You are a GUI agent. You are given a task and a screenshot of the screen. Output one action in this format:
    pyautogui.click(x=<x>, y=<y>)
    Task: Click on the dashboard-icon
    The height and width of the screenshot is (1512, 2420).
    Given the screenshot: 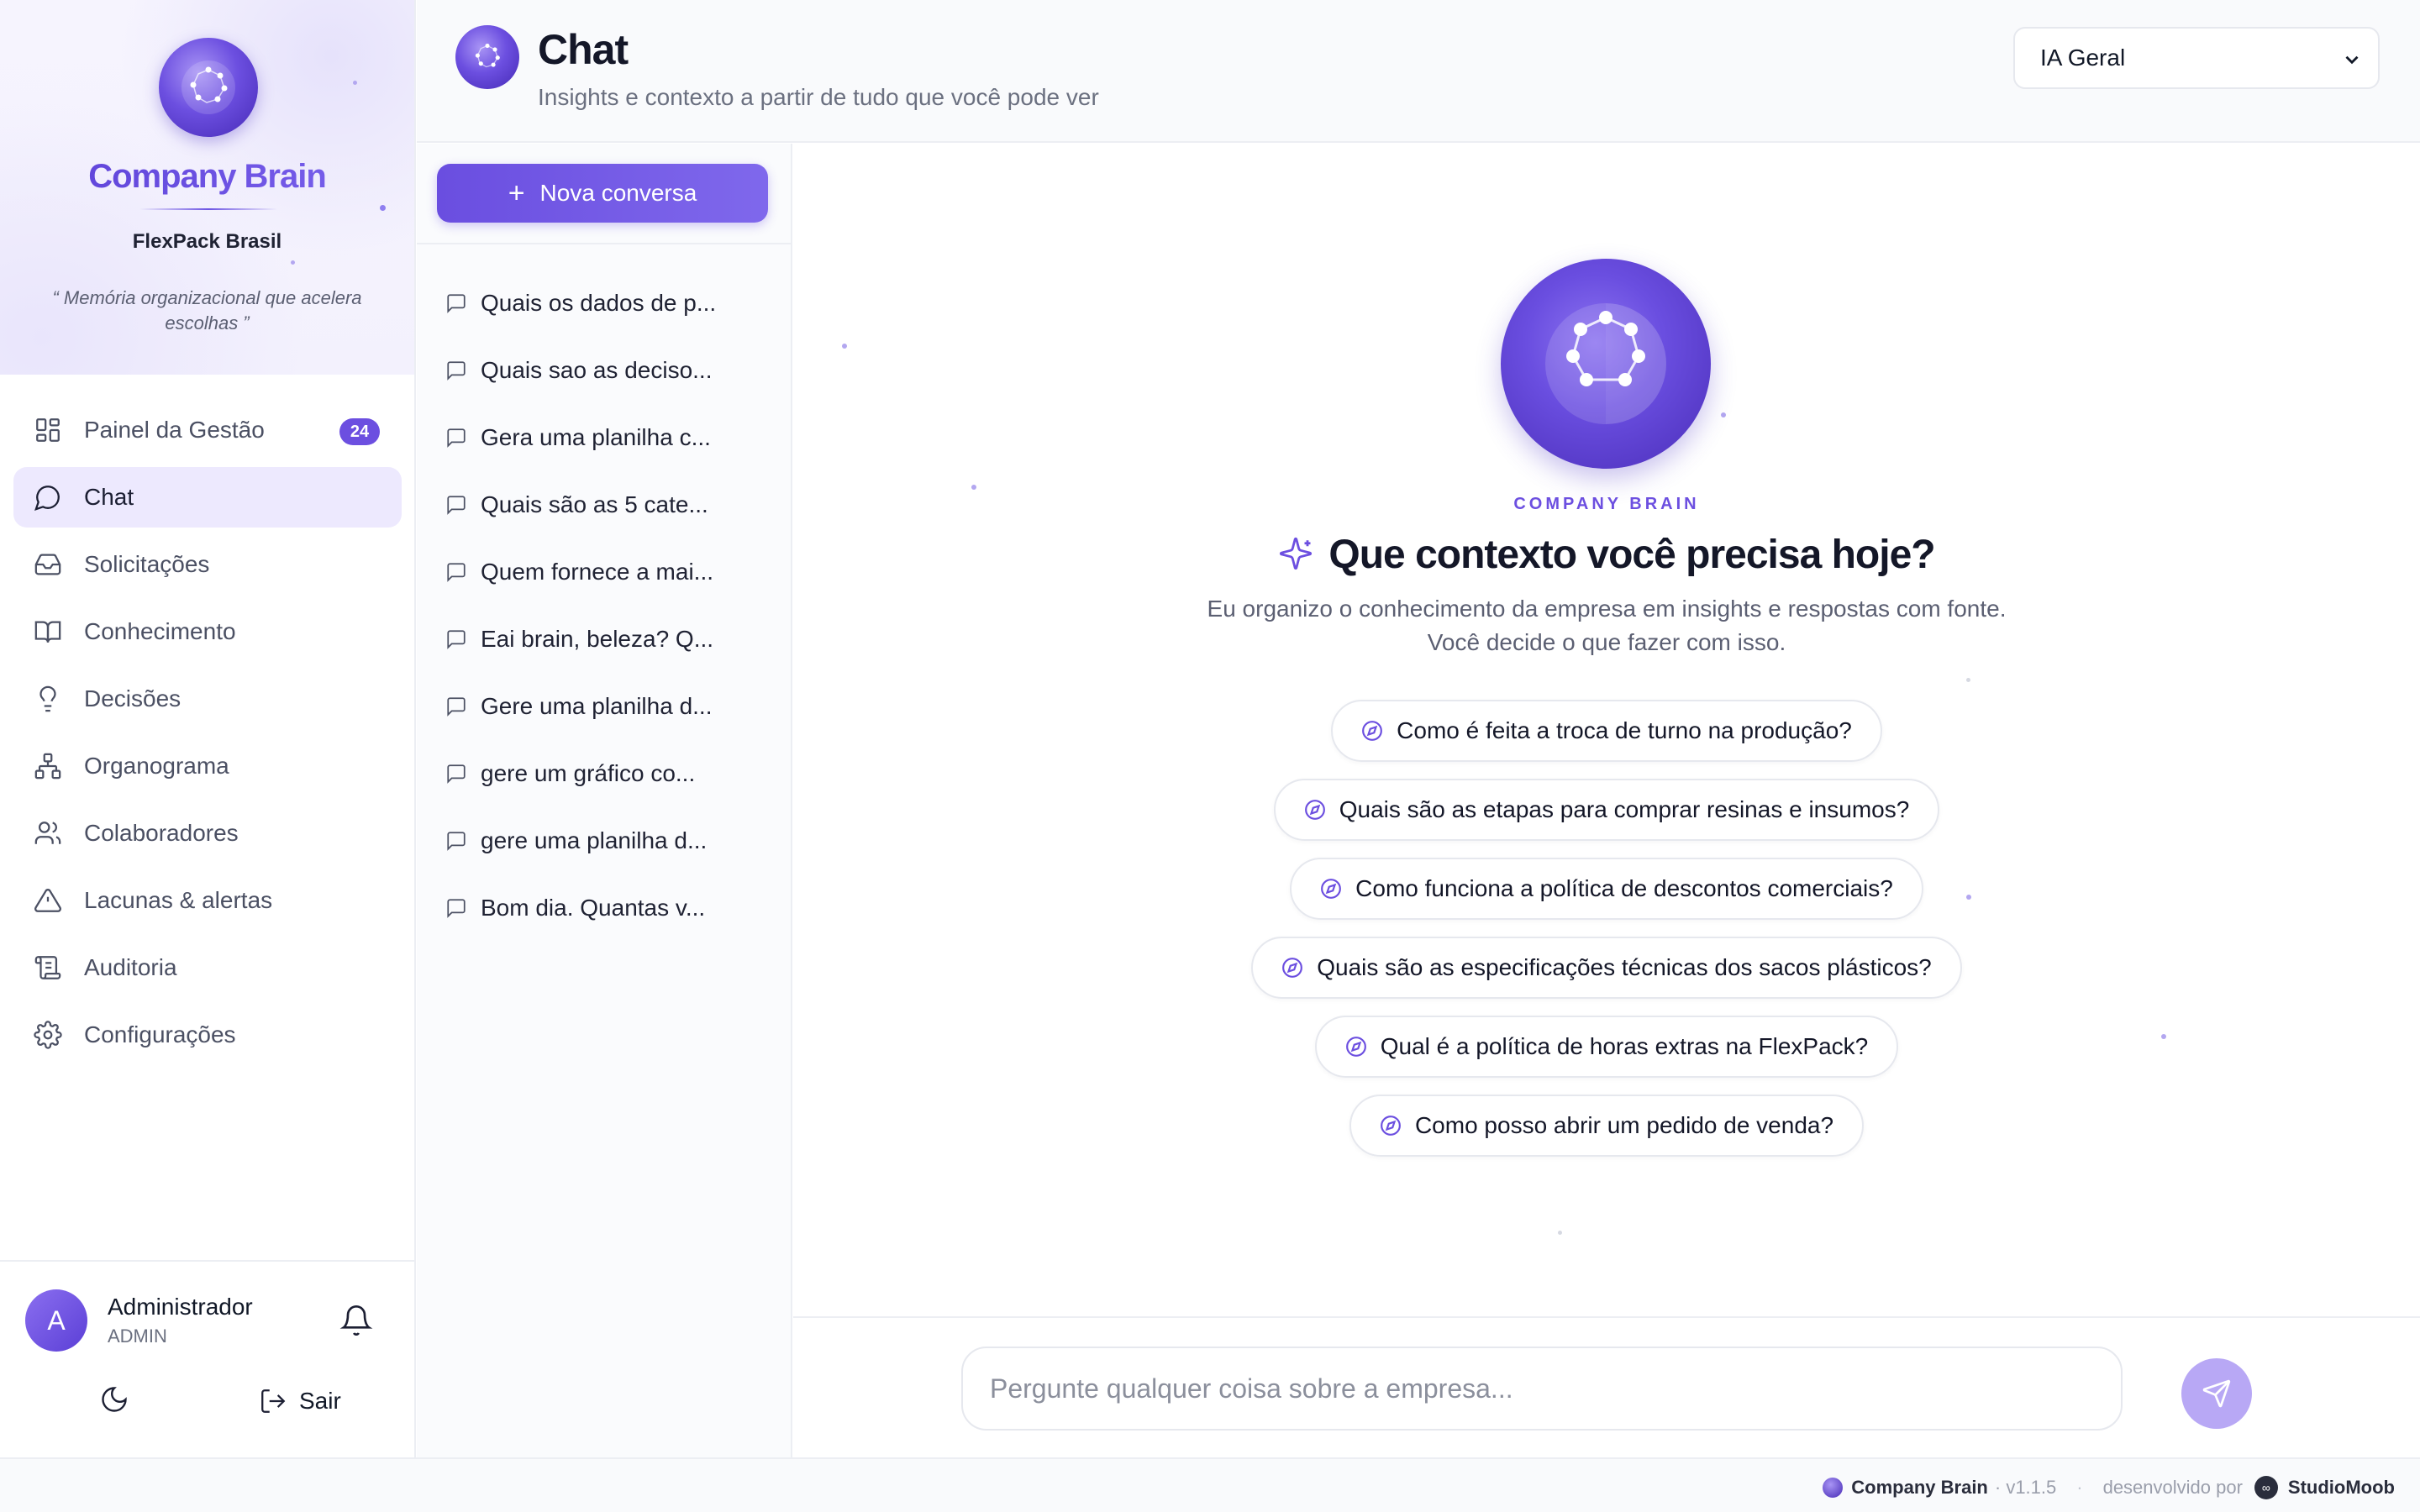 What is the action you would take?
    pyautogui.click(x=48, y=430)
    